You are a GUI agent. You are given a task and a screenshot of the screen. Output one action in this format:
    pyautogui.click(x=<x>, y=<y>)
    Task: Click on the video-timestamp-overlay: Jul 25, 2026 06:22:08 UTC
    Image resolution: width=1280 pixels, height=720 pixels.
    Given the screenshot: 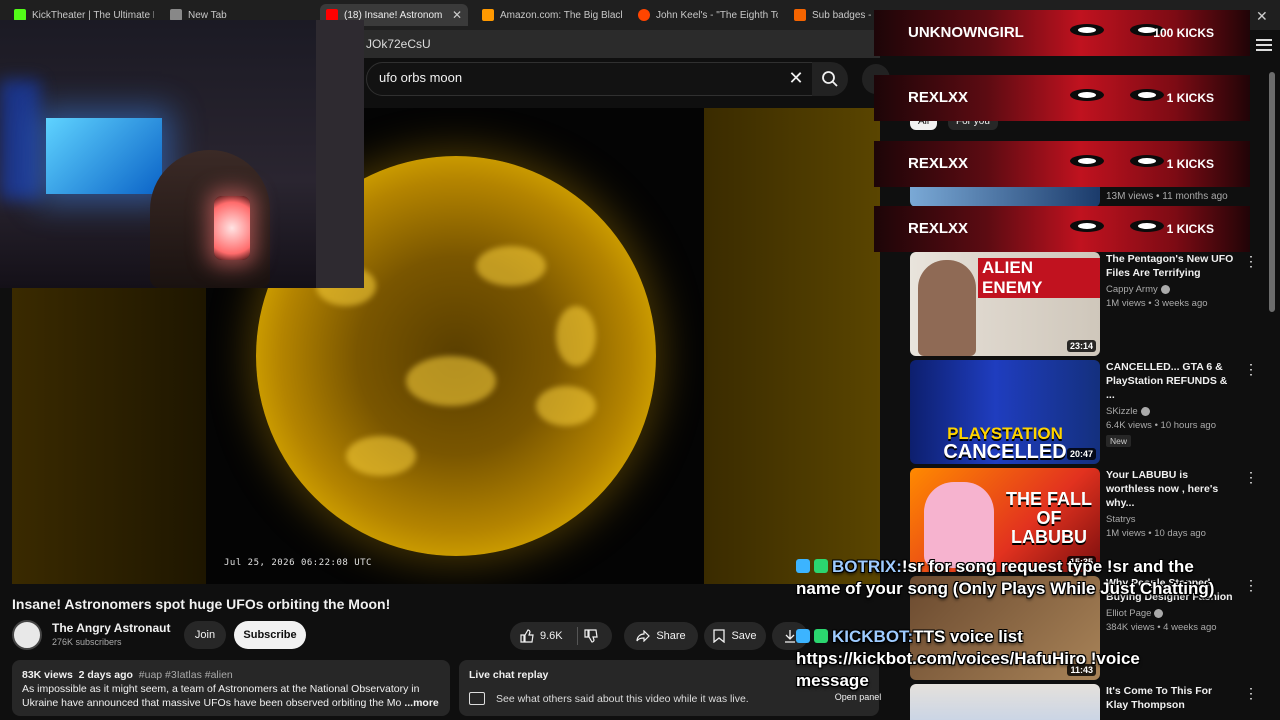 What is the action you would take?
    pyautogui.click(x=298, y=563)
    